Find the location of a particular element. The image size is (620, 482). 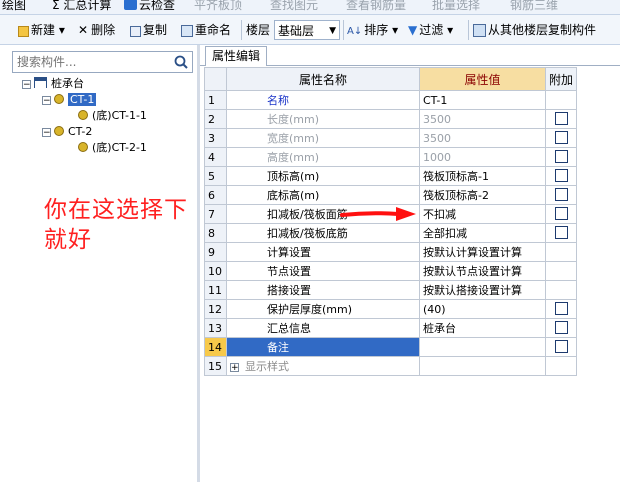

table-row: 12 保护层厚度(mm) (40) is located at coordinates (391, 309).